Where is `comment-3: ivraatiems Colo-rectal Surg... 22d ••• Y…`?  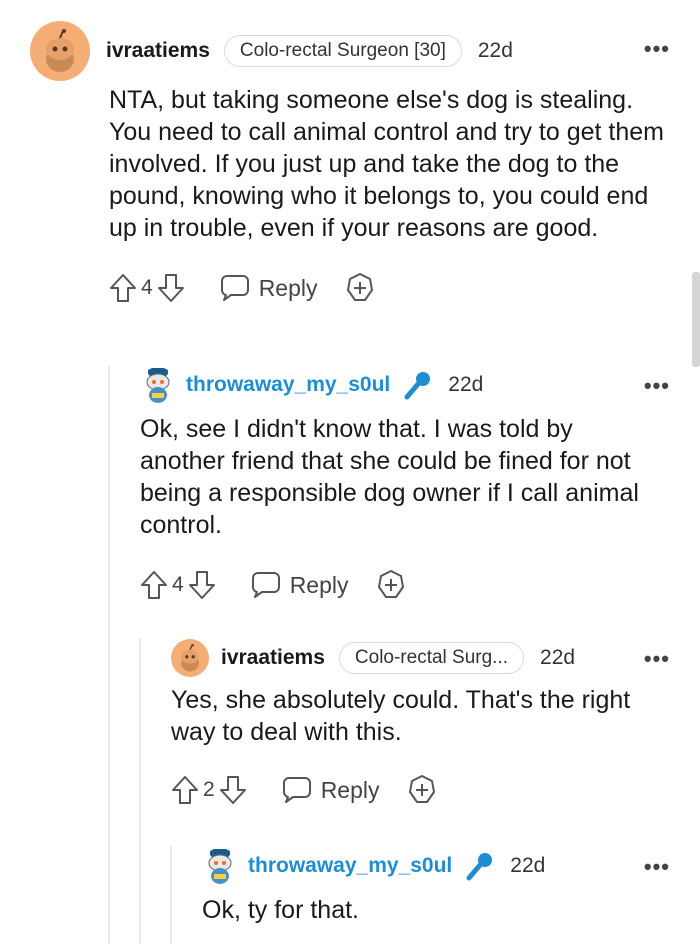 comment-3: ivraatiems Colo-rectal Surg... 22d ••• Y… is located at coordinates (420, 724).